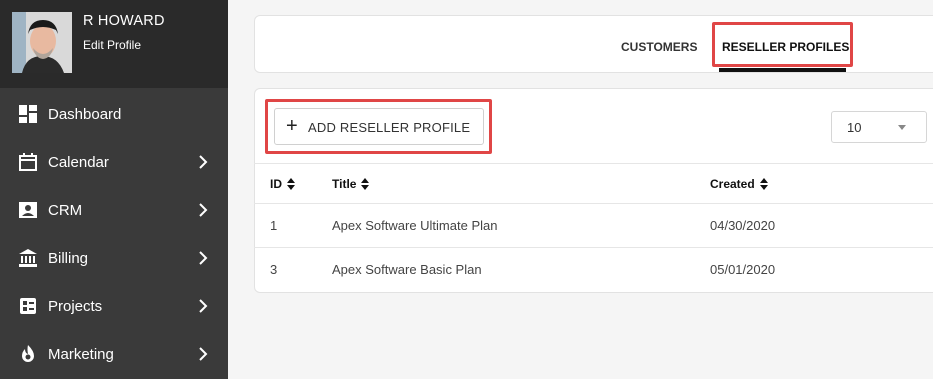  What do you see at coordinates (854, 127) in the screenshot?
I see `page-size-value: 10` at bounding box center [854, 127].